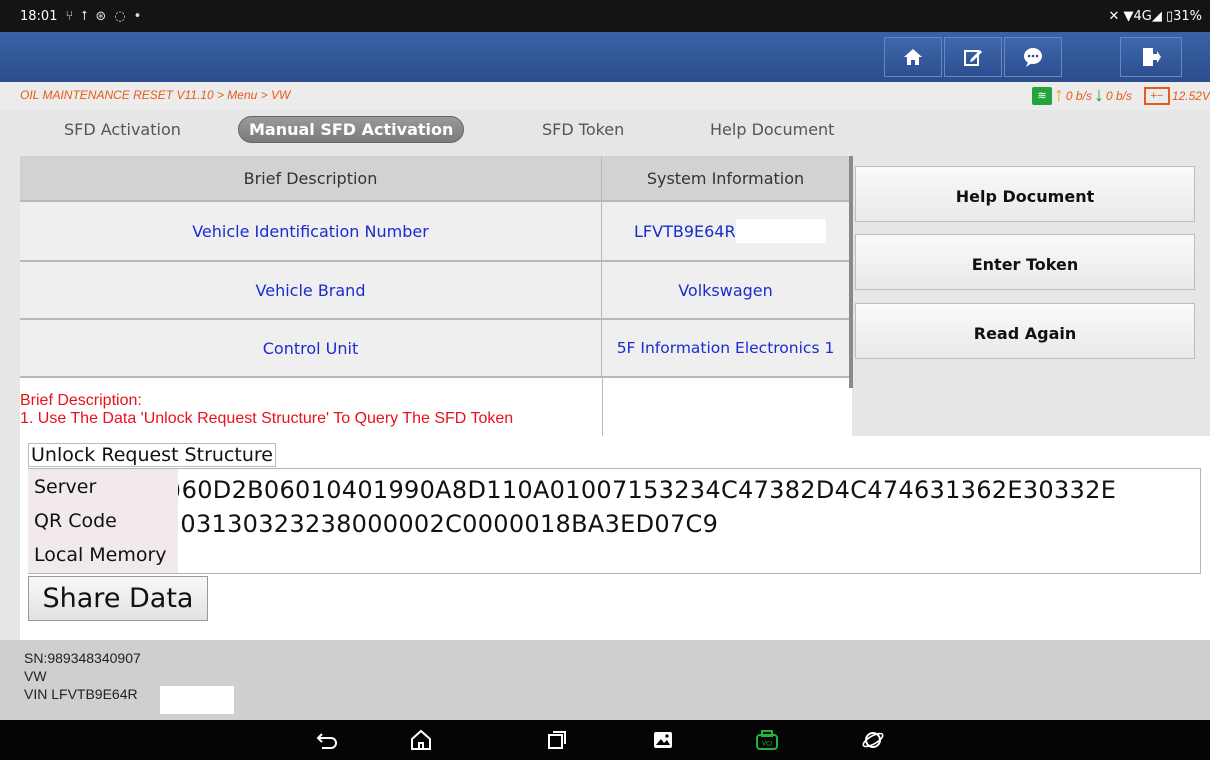 The width and height of the screenshot is (1210, 760). Describe the element at coordinates (1025, 262) in the screenshot. I see `enter-token-button: Enter Token` at that location.